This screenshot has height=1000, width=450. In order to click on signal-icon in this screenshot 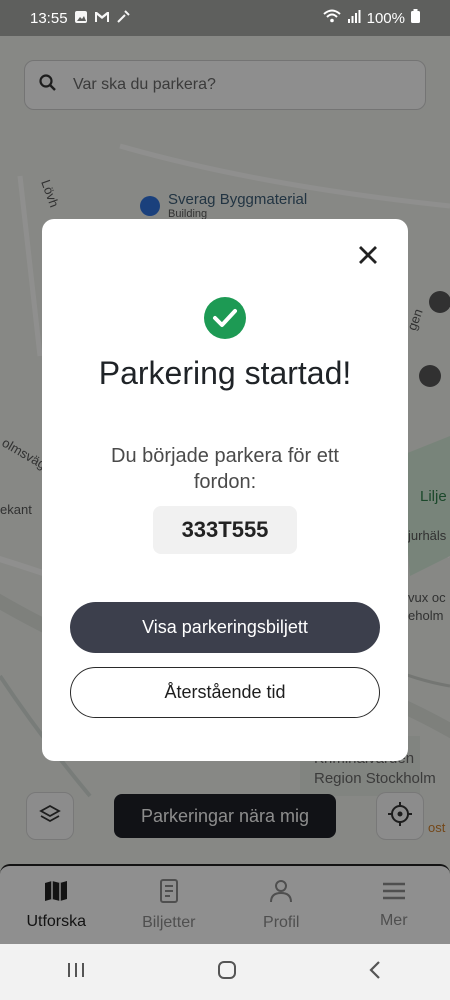, I will do `click(354, 18)`.